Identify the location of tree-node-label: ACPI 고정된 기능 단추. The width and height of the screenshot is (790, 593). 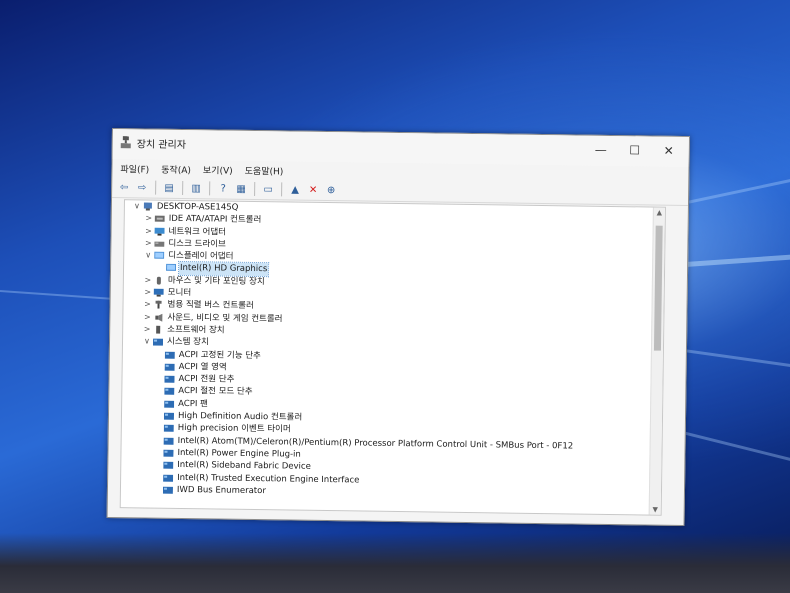
(219, 355).